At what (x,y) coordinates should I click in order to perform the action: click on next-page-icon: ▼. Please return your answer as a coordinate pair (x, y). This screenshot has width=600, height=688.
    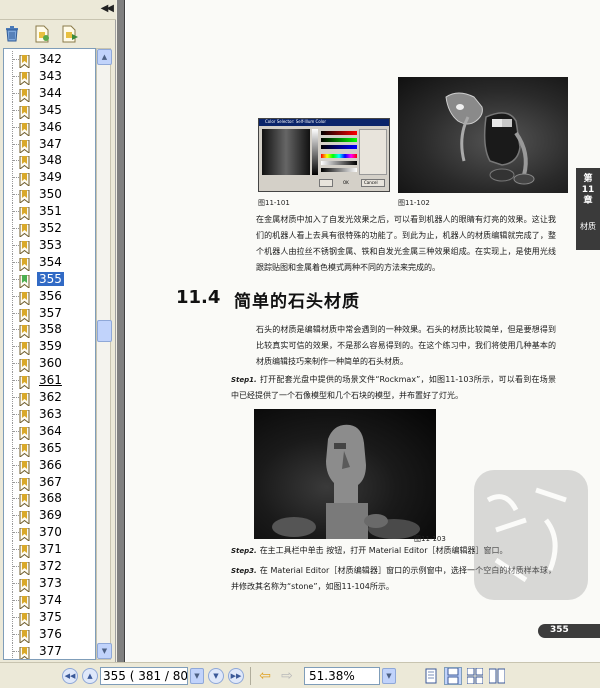
    Looking at the image, I should click on (216, 676).